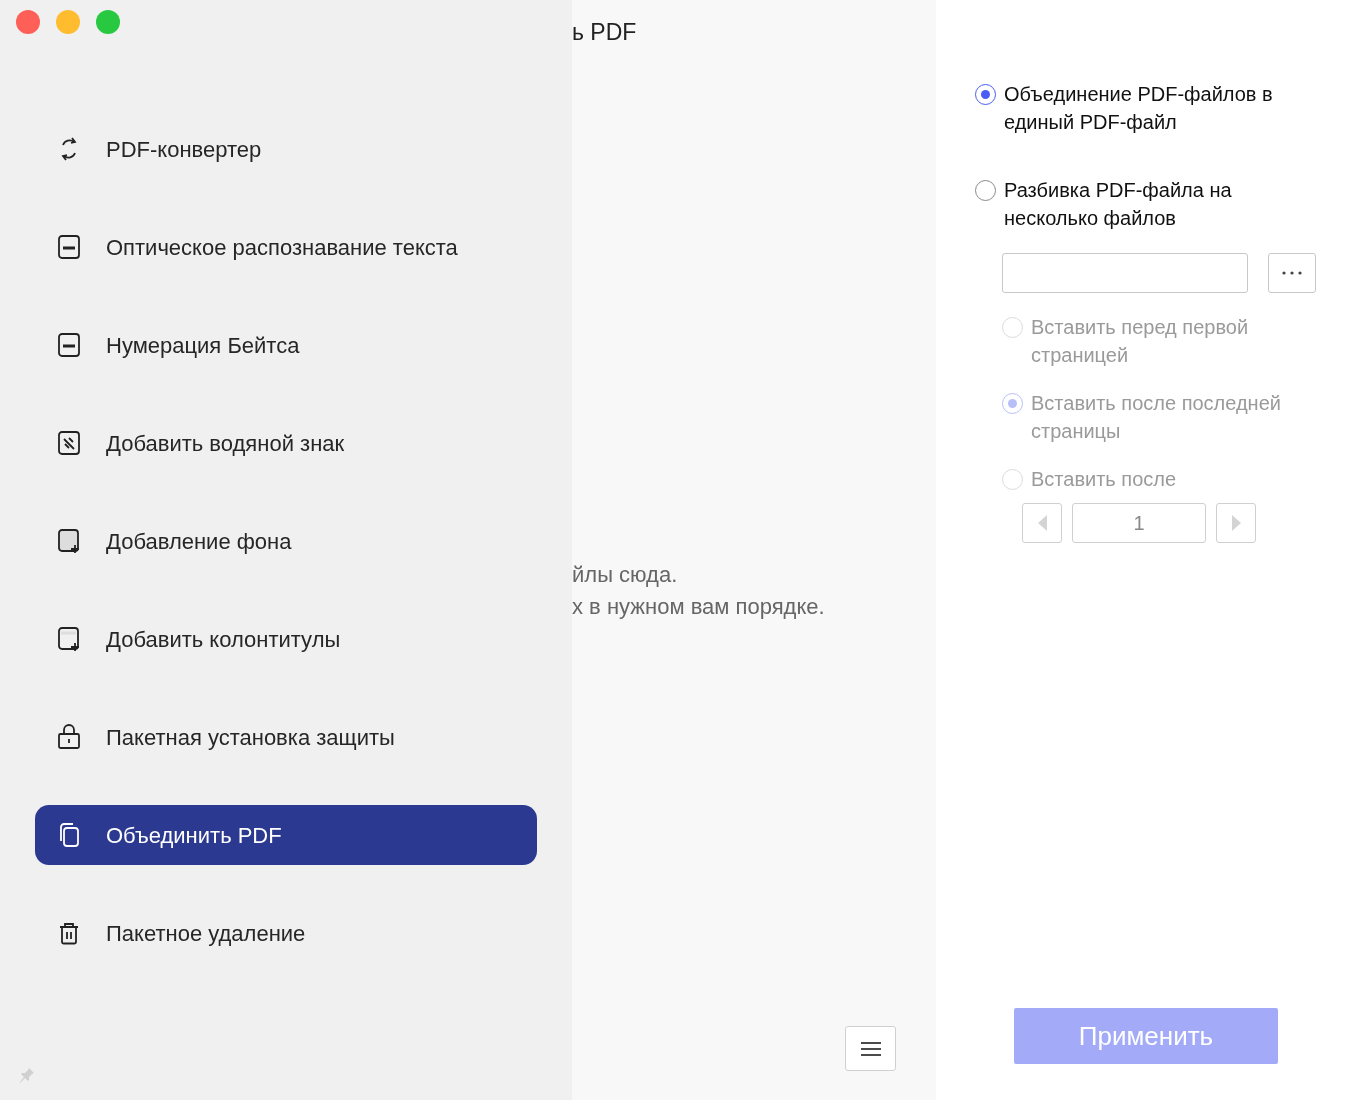  What do you see at coordinates (286, 737) in the screenshot?
I see `sidebar-item: Пакетная установка защиты` at bounding box center [286, 737].